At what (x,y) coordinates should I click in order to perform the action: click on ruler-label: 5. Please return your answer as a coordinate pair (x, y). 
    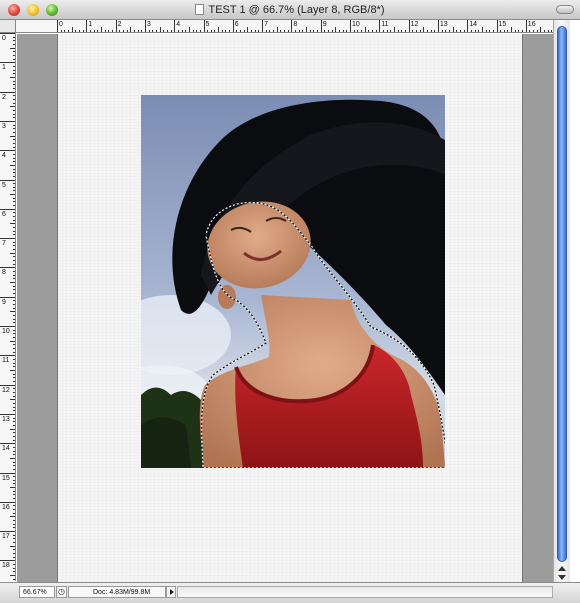
    Looking at the image, I should click on (4, 185).